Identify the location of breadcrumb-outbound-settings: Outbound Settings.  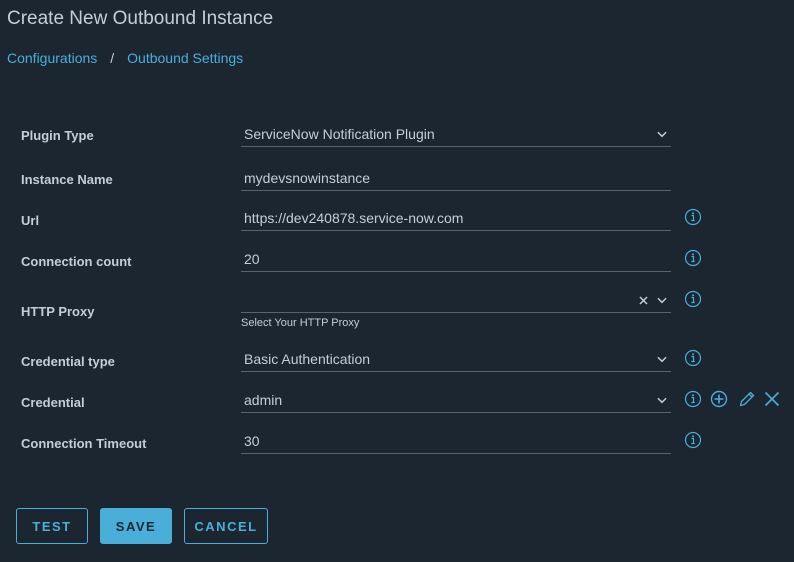
(185, 58).